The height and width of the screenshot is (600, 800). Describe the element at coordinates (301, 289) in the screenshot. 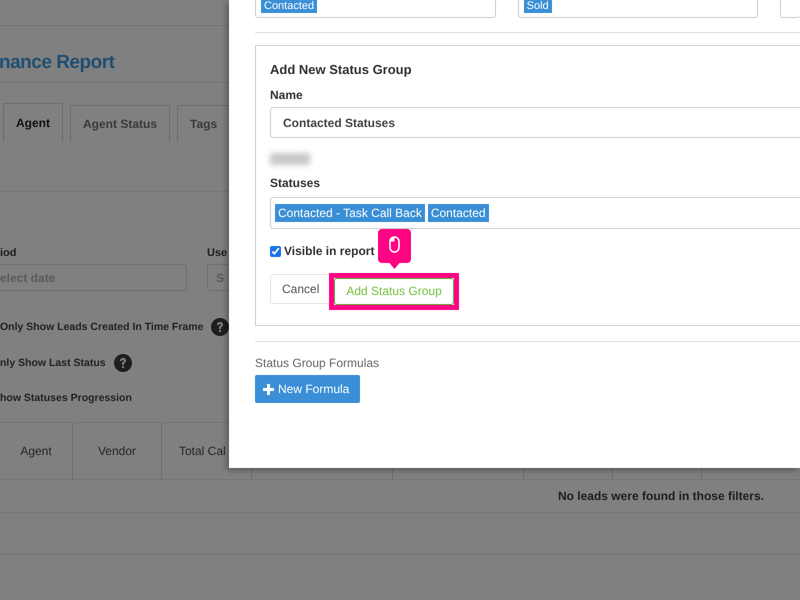

I see `cancel-button: Cancel` at that location.